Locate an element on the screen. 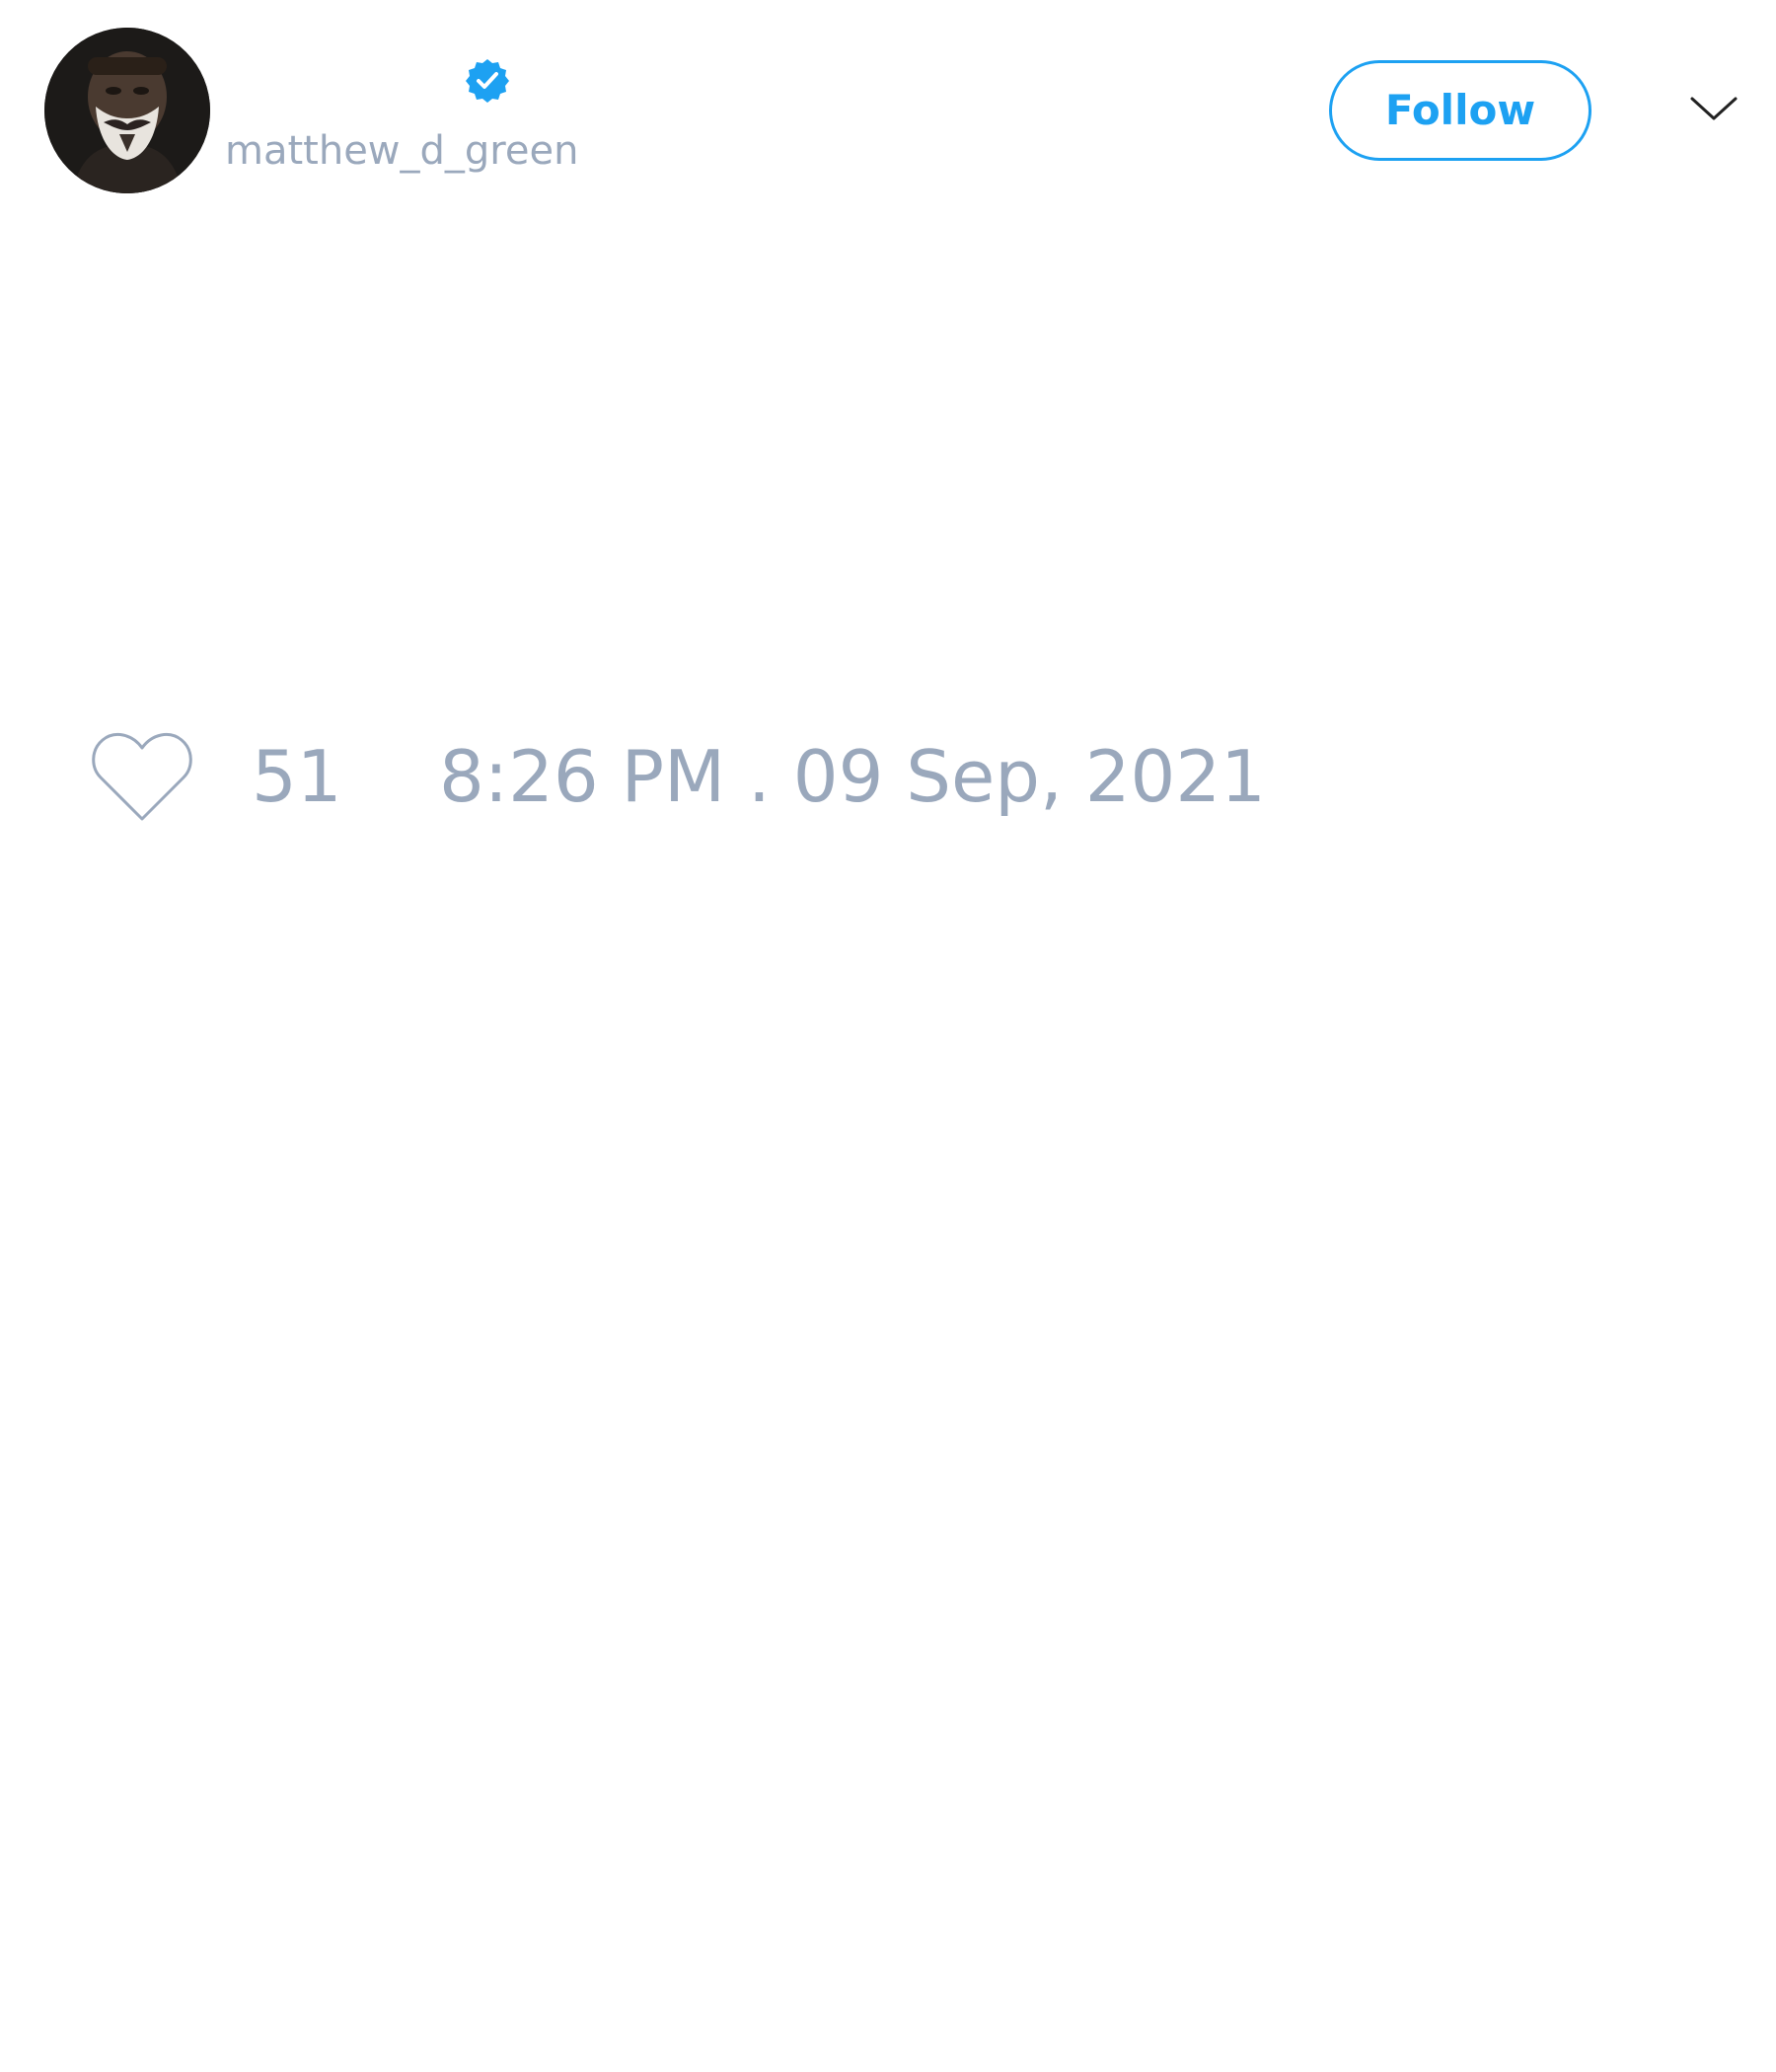 Image resolution: width=1776 pixels, height=2072 pixels. avatar is located at coordinates (127, 111).